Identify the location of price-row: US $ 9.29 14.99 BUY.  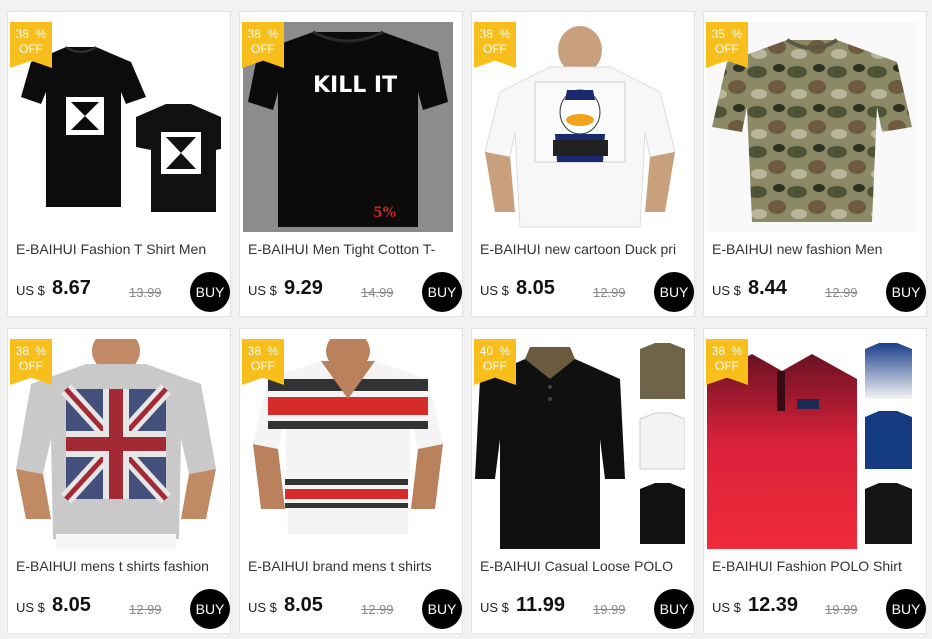
(355, 292).